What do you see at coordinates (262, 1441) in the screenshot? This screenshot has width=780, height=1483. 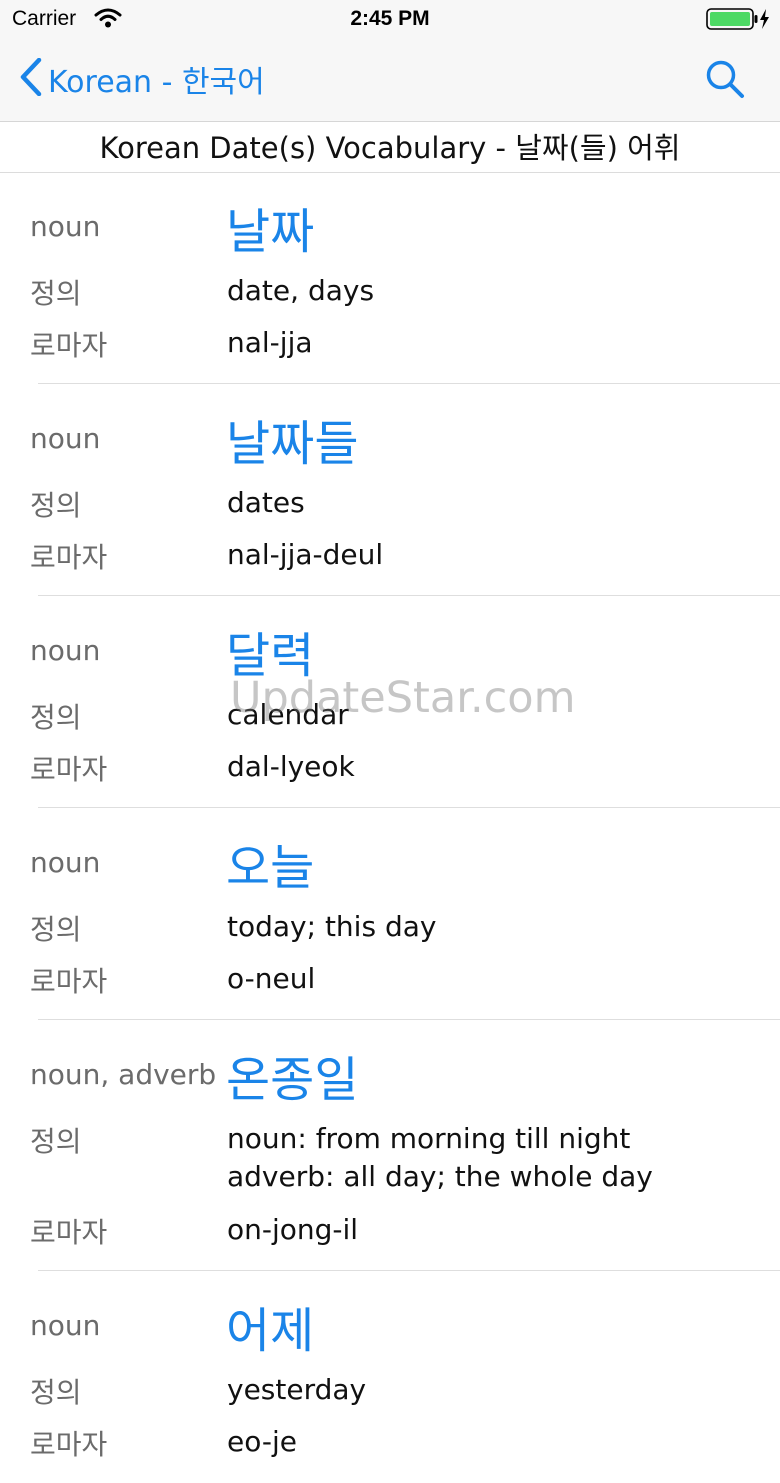 I see `romanization-value: eo-je` at bounding box center [262, 1441].